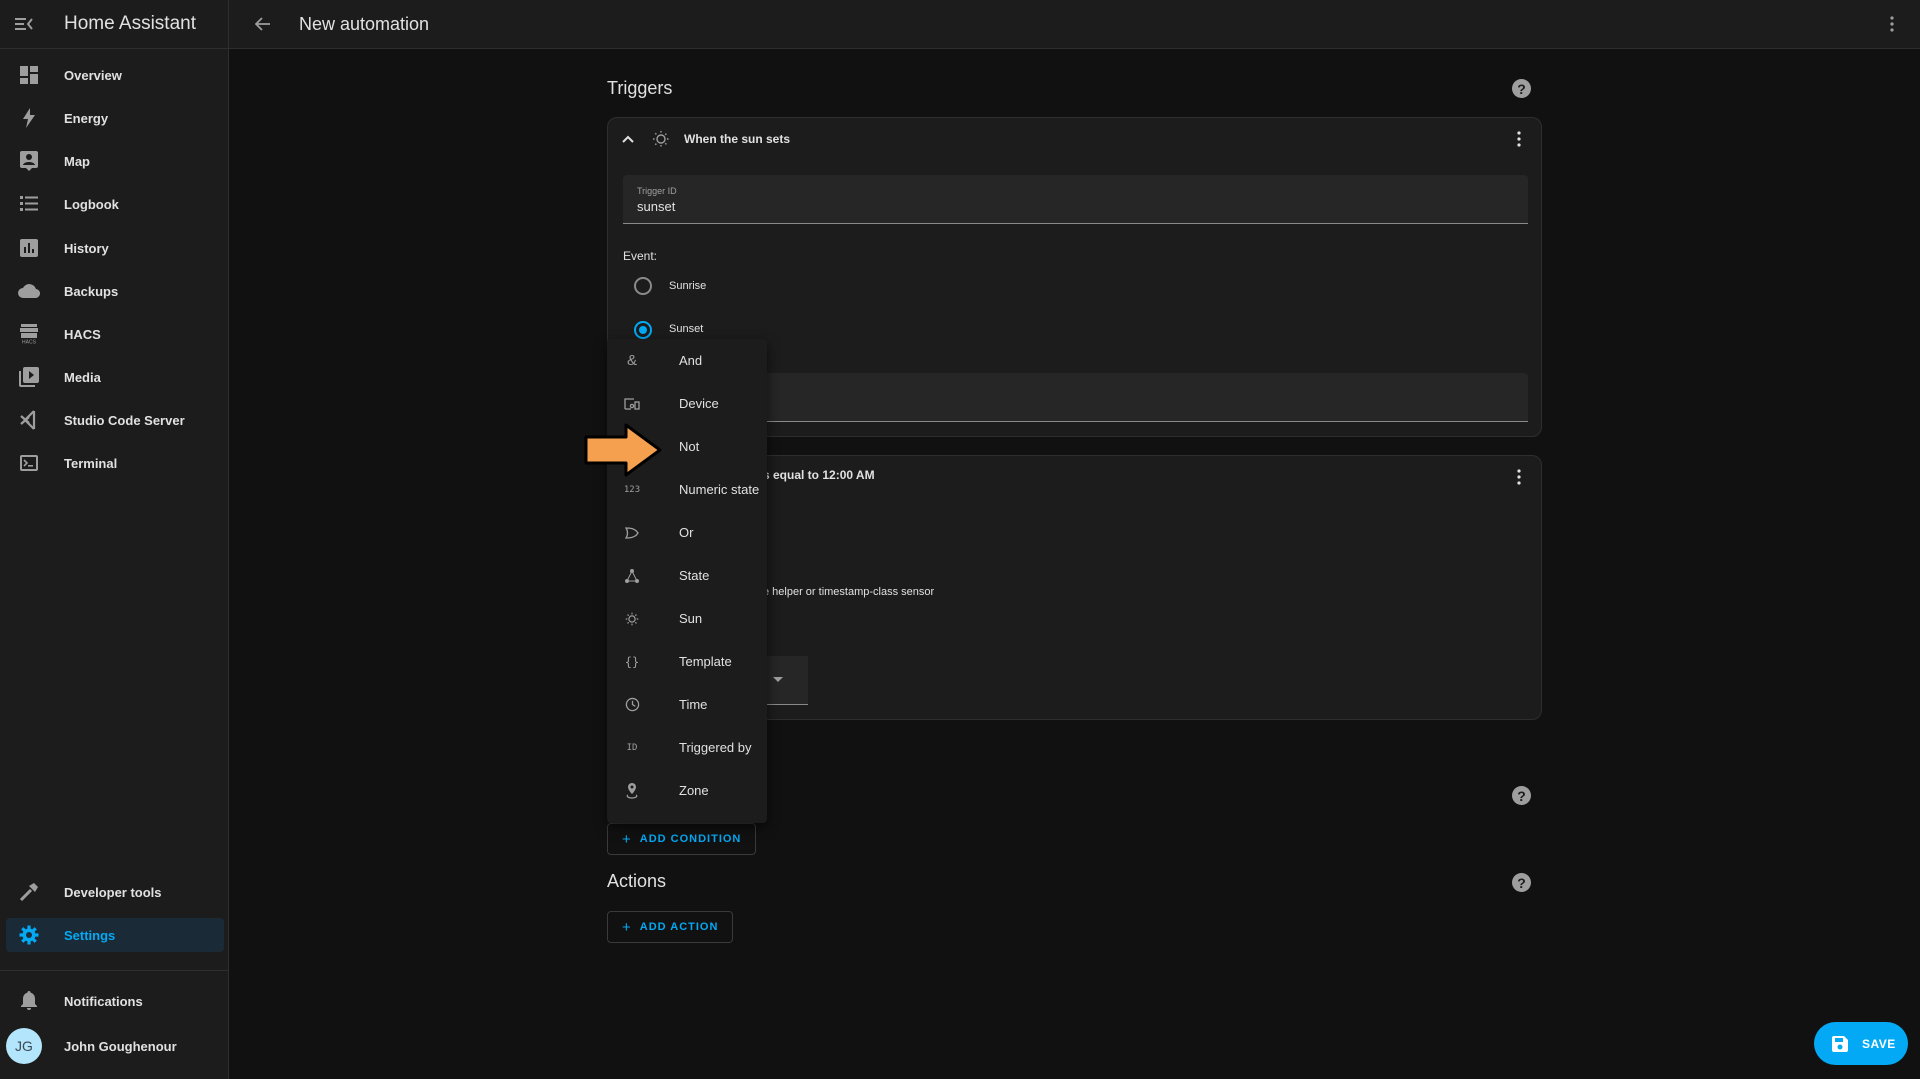 This screenshot has width=1920, height=1079. I want to click on add-action-button: + ADD ACTION, so click(670, 927).